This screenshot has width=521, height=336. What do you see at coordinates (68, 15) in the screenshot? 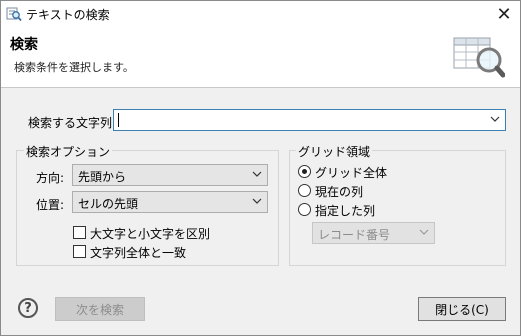
I see `window-title: テキストの検索` at bounding box center [68, 15].